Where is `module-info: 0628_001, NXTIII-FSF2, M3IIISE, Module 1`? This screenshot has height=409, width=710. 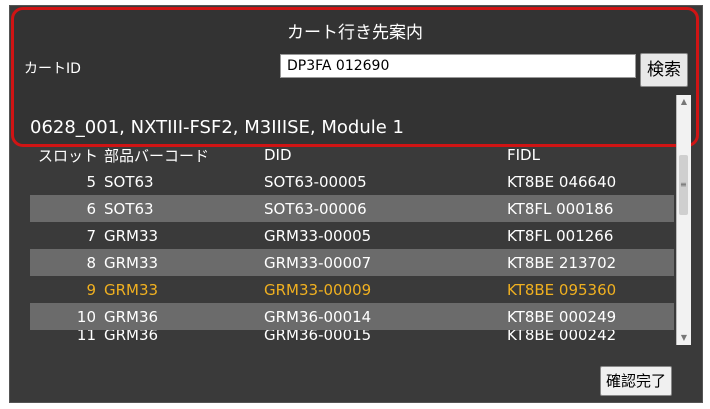 module-info: 0628_001, NXTIII-FSF2, M3IIISE, Module 1 is located at coordinates (217, 127).